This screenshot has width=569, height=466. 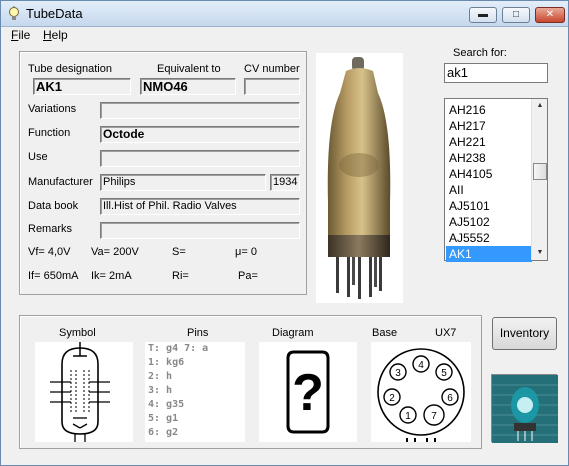 I want to click on pa-value: Pa=, so click(x=248, y=276).